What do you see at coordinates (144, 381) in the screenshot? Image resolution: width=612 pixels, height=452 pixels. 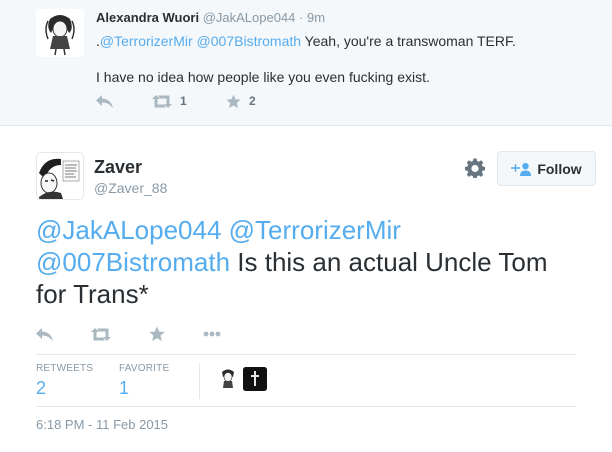 I see `favorites-stat: FAVORITE 1` at bounding box center [144, 381].